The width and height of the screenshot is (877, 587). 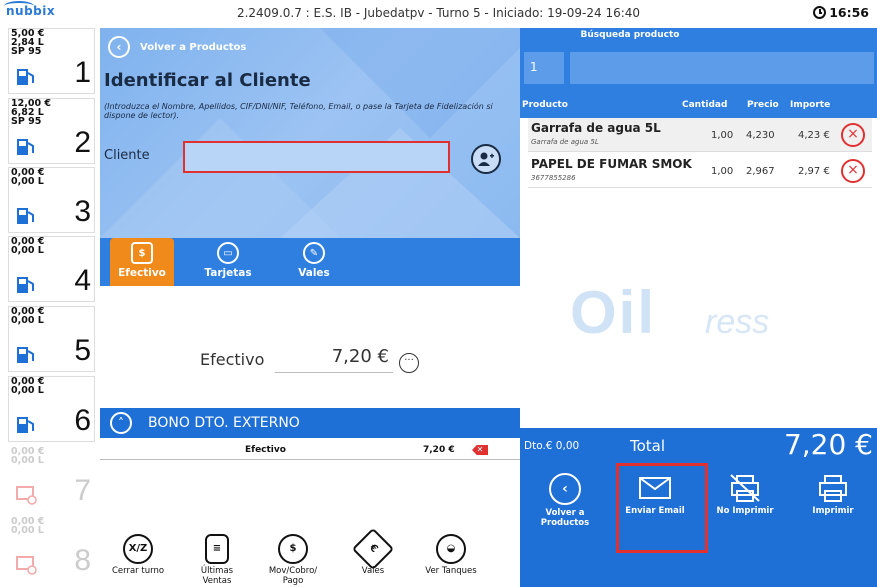 I want to click on chevron-up-icon: ˄, so click(x=121, y=423).